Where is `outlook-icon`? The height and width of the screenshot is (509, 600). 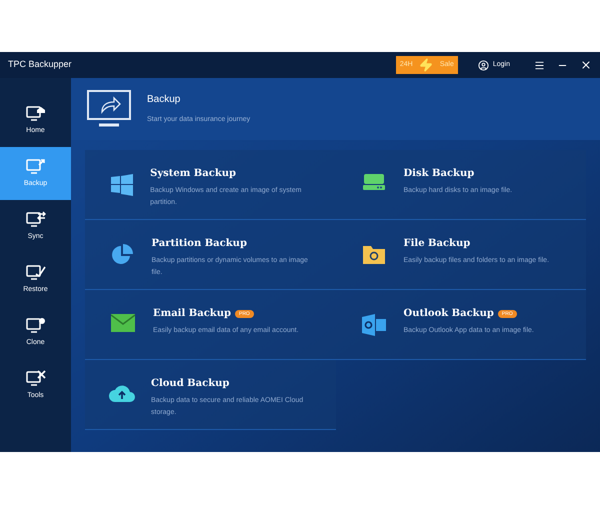
outlook-icon is located at coordinates (374, 325).